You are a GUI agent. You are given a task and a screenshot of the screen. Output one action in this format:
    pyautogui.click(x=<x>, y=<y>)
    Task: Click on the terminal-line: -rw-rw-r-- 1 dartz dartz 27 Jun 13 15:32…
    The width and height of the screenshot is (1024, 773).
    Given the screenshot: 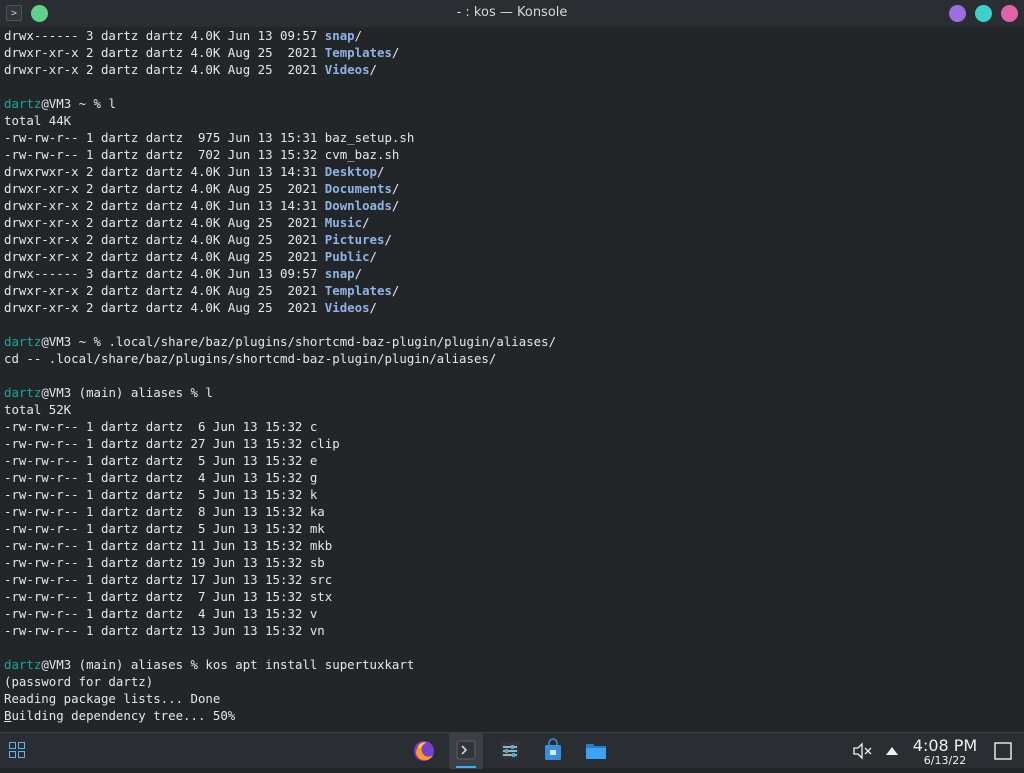 What is the action you would take?
    pyautogui.click(x=280, y=443)
    